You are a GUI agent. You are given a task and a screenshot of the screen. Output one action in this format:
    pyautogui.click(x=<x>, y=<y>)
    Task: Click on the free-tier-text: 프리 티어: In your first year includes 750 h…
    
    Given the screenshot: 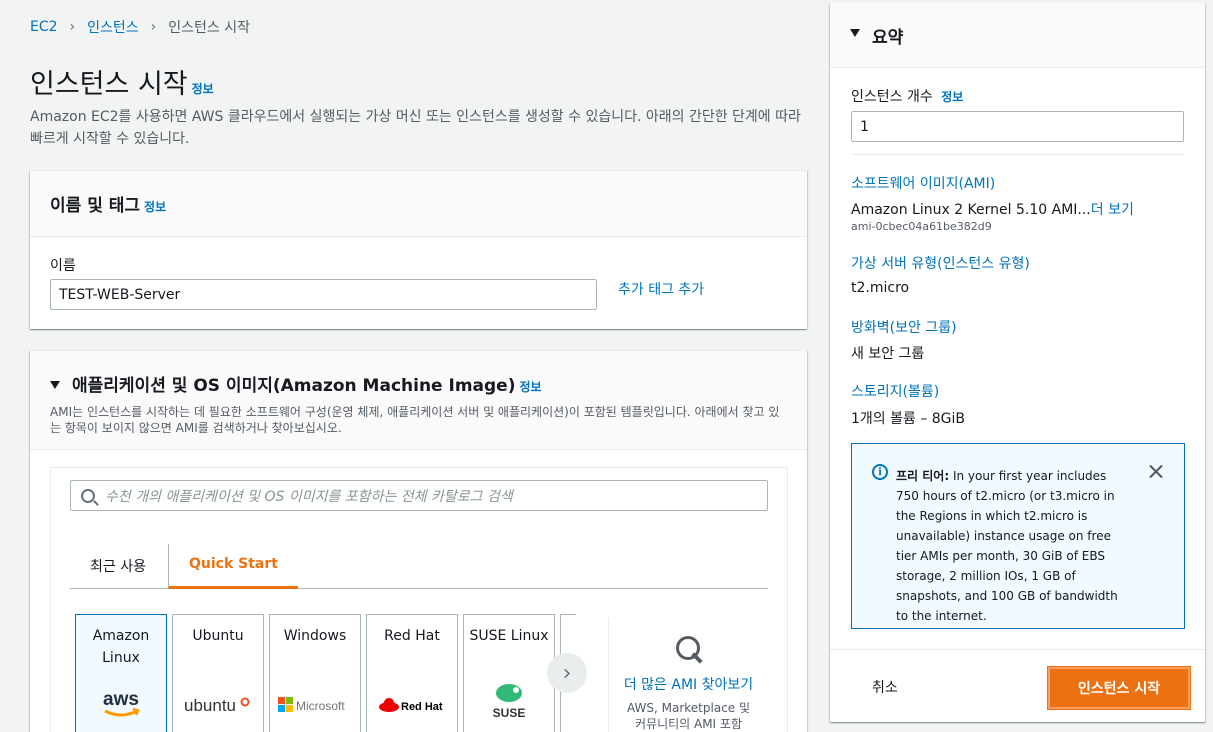 What is the action you would take?
    pyautogui.click(x=1011, y=546)
    